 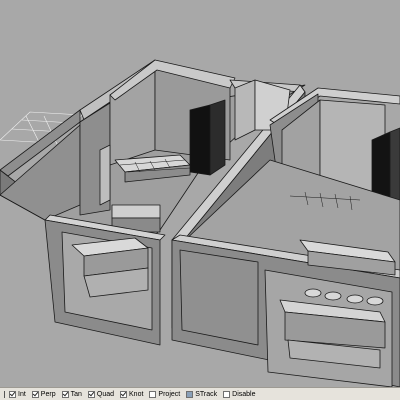 I want to click on osnap-status-bar: Int Perp Tan Quad Knot Project STrack Disable, so click(x=200, y=393).